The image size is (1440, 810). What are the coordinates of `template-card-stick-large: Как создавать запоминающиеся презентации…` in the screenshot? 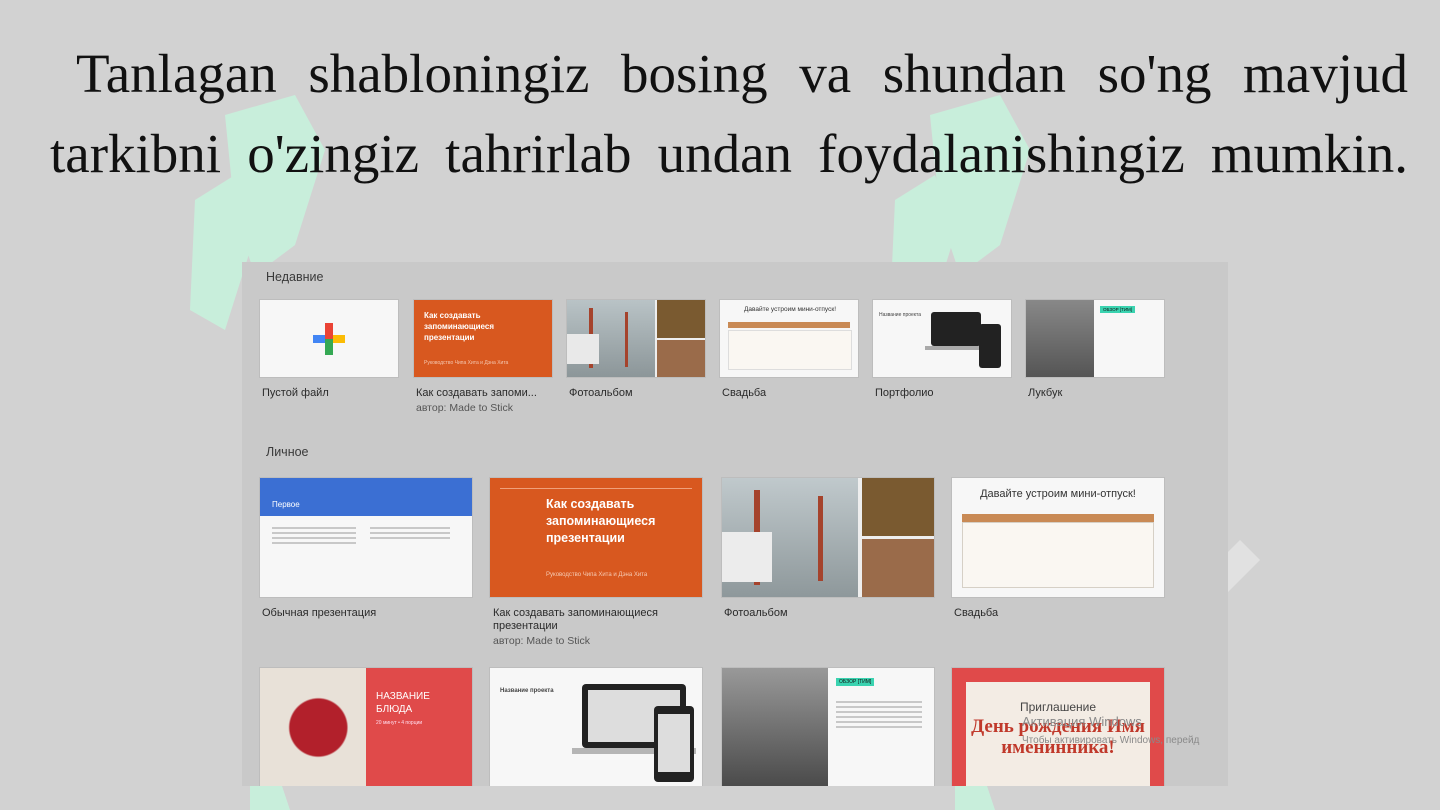 It's located at (596, 537).